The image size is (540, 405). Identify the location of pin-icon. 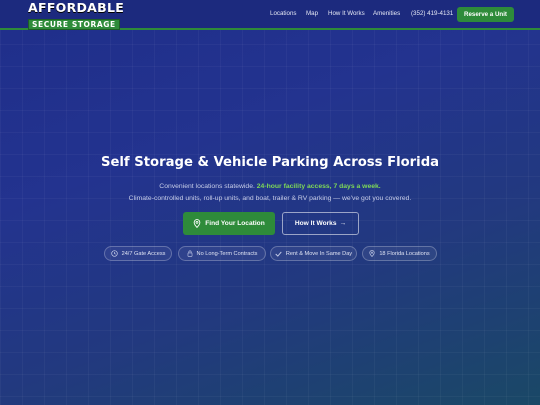
(372, 253).